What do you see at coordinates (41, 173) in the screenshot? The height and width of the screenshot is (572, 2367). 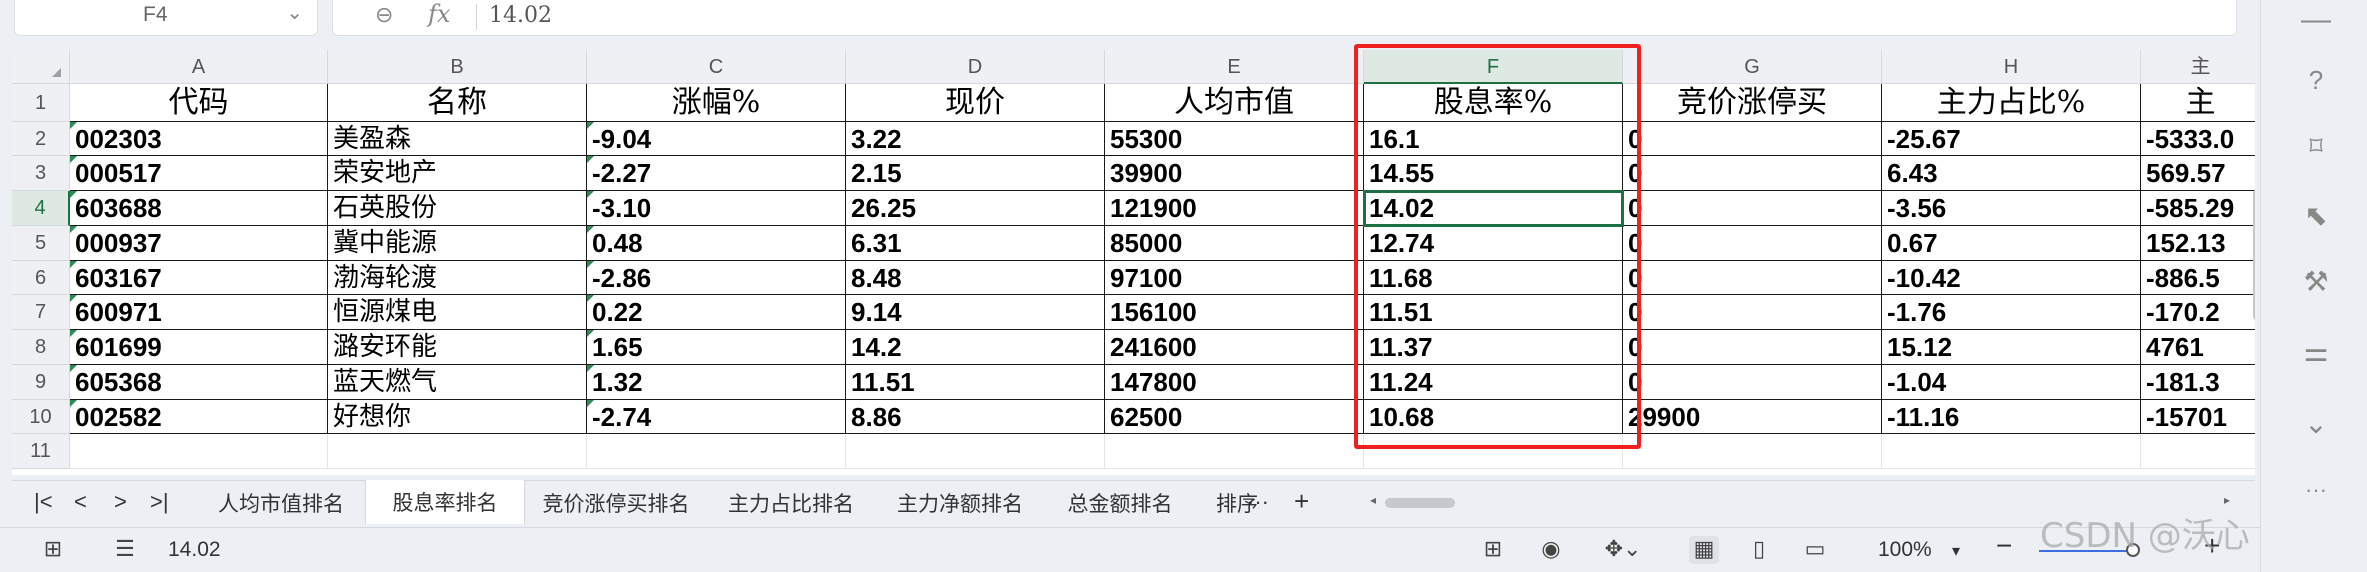 I see `row-header-3: 3` at bounding box center [41, 173].